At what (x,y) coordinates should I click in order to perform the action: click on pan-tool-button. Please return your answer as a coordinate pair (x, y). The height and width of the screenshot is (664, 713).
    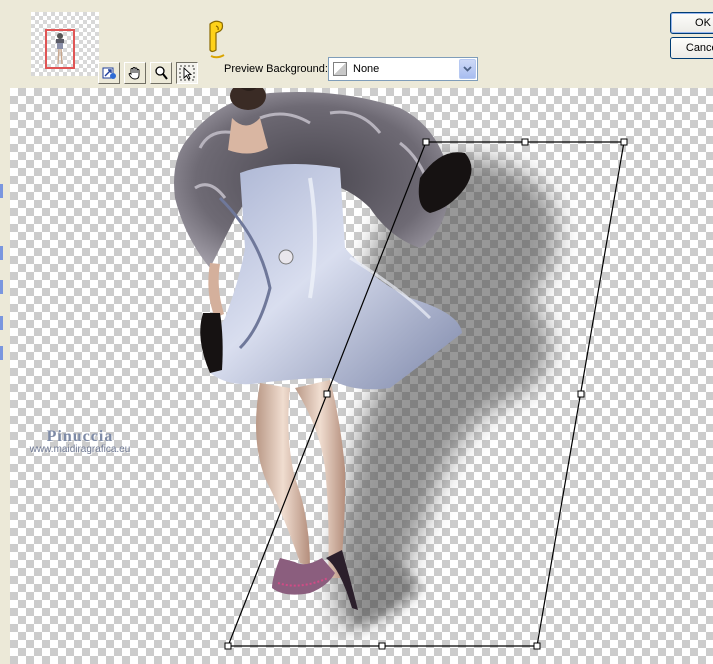
    Looking at the image, I should click on (135, 73).